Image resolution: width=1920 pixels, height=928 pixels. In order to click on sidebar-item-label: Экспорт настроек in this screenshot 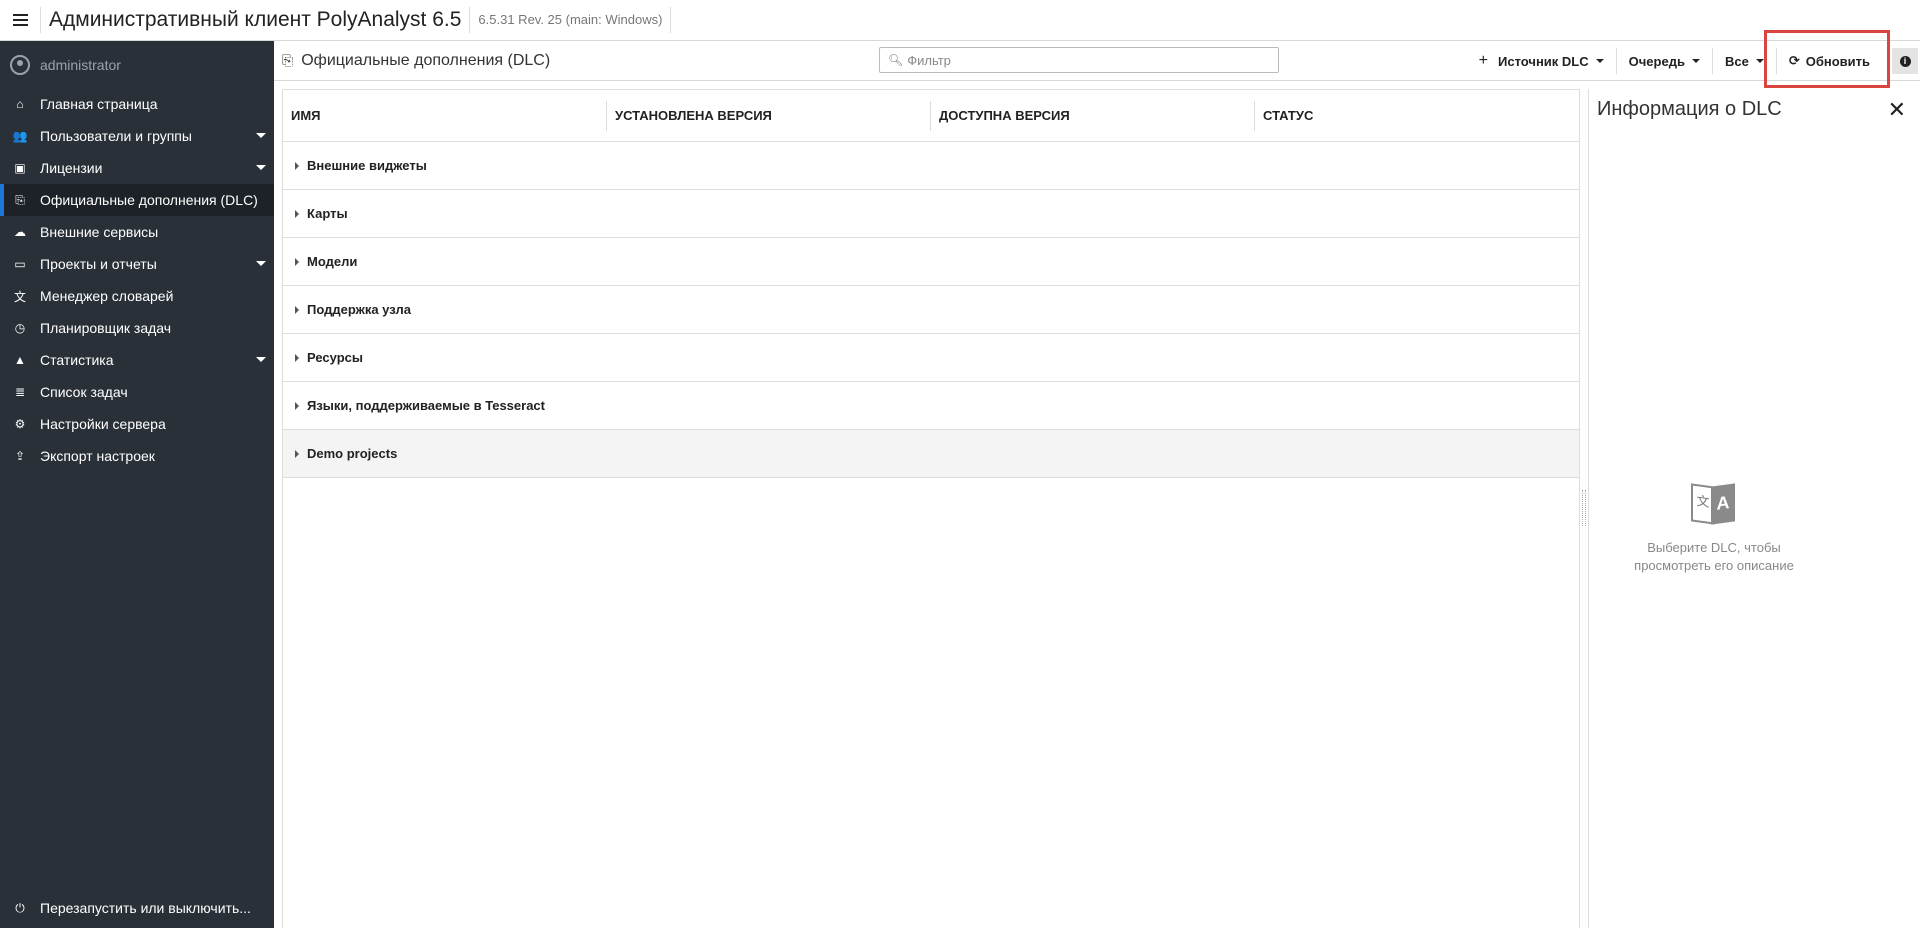, I will do `click(97, 456)`.